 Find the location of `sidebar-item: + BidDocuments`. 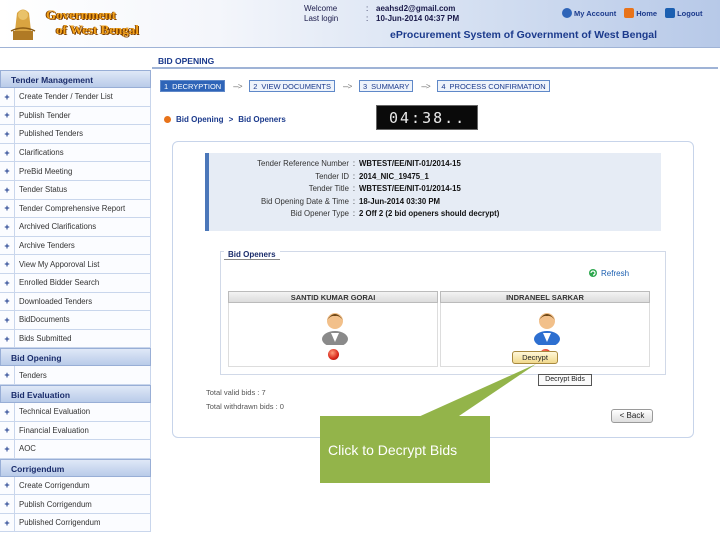

sidebar-item: + BidDocuments is located at coordinates (75, 320).